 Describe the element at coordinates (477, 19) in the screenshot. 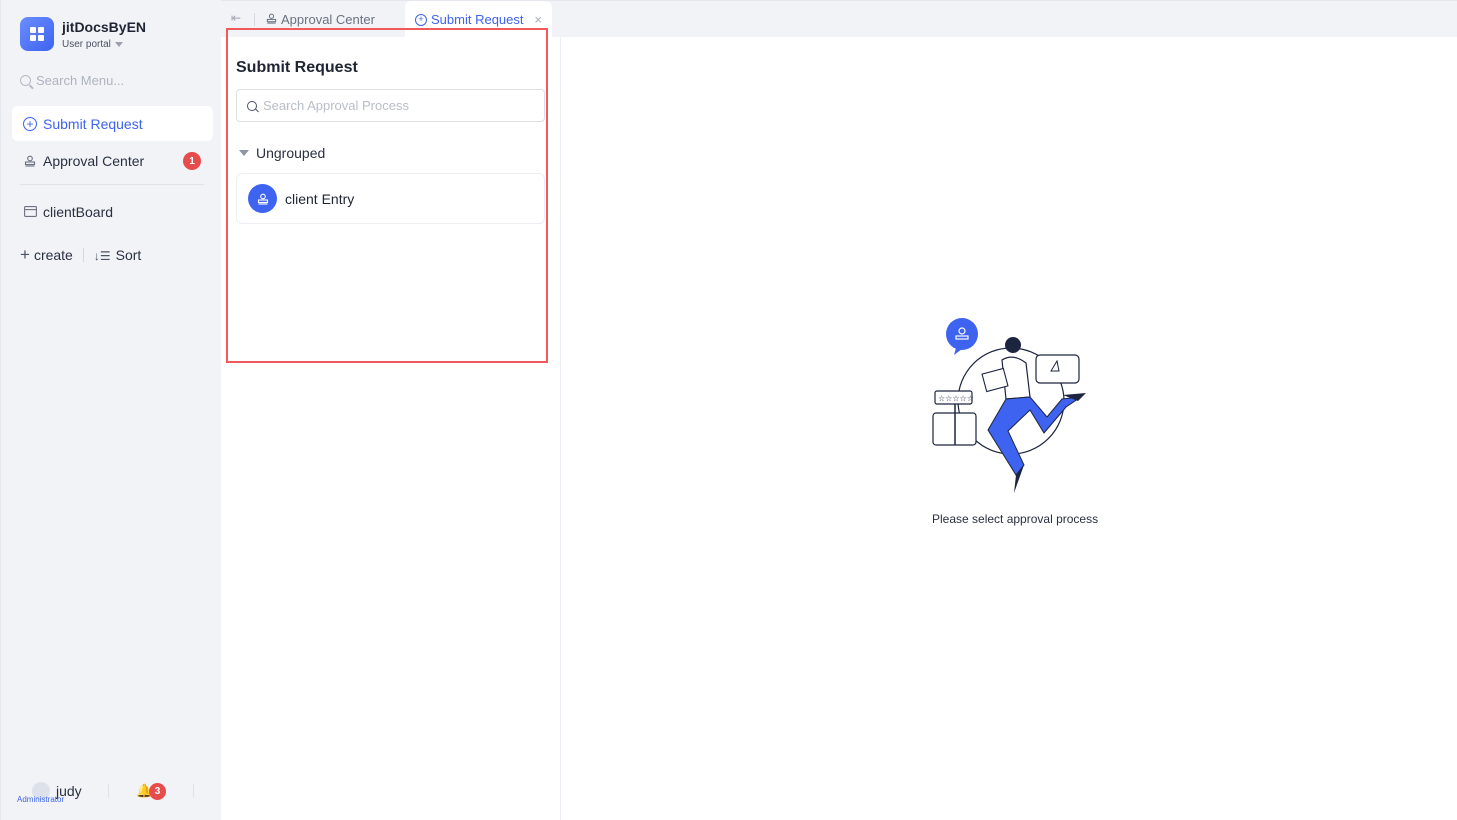

I see `tab-label: Submit Request` at that location.